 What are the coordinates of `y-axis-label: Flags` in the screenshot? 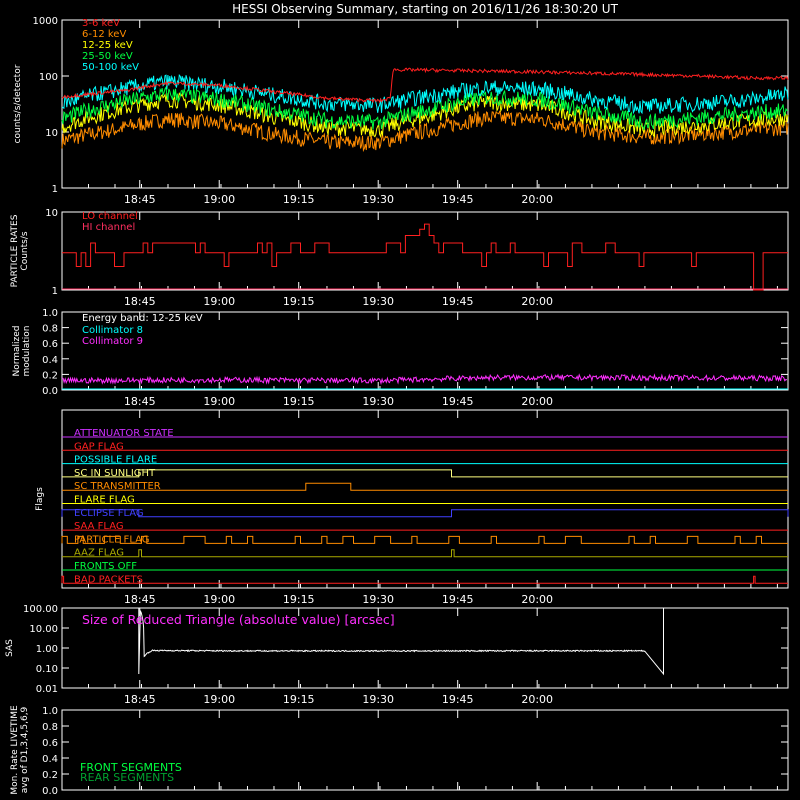 It's located at (40, 499).